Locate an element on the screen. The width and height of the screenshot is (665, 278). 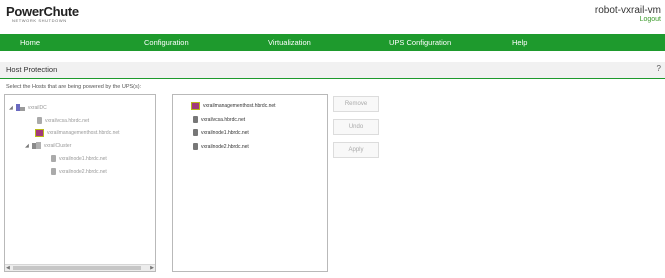
logout-link: Logout is located at coordinates (628, 19).